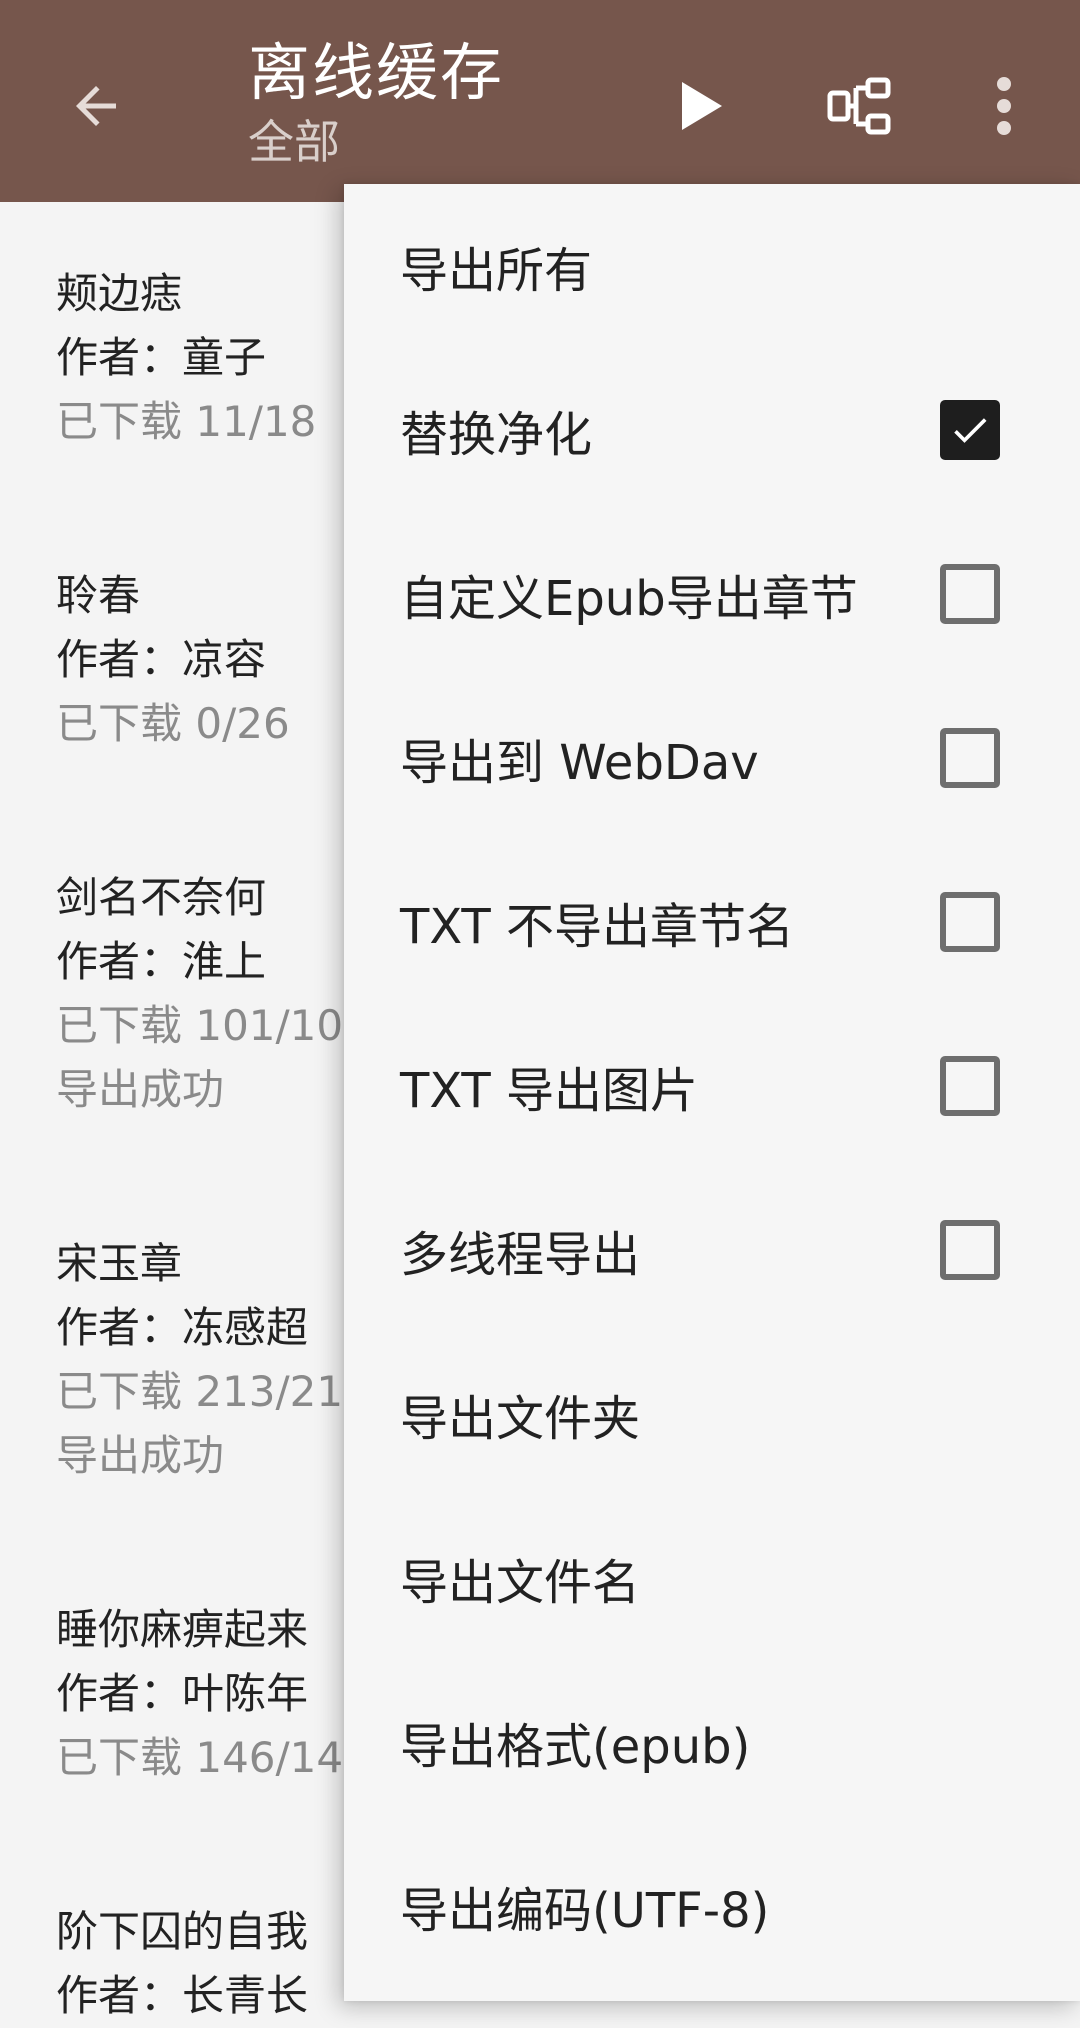 The image size is (1080, 2028). What do you see at coordinates (161, 897) in the screenshot?
I see `book-title: 剑名不奈何` at bounding box center [161, 897].